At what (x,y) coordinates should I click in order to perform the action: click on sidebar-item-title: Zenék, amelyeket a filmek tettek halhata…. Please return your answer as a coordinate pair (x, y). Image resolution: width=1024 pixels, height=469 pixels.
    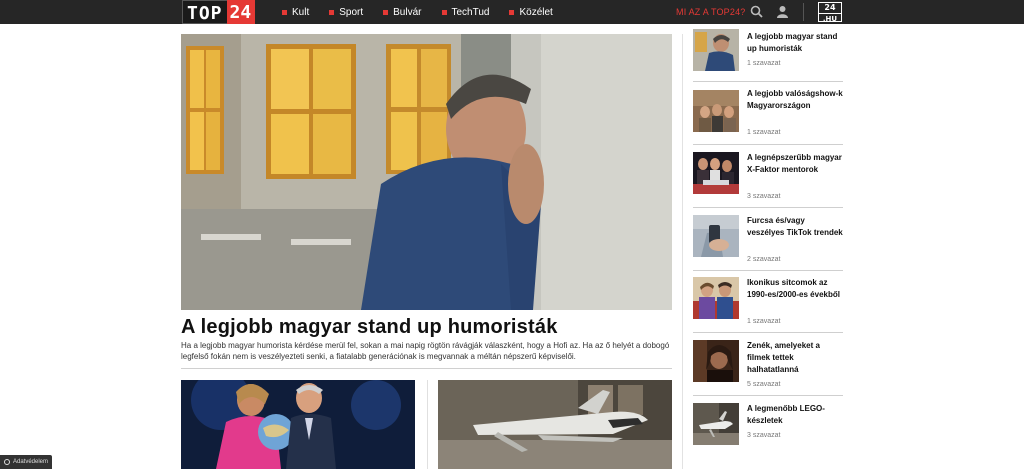
    Looking at the image, I should click on (795, 358).